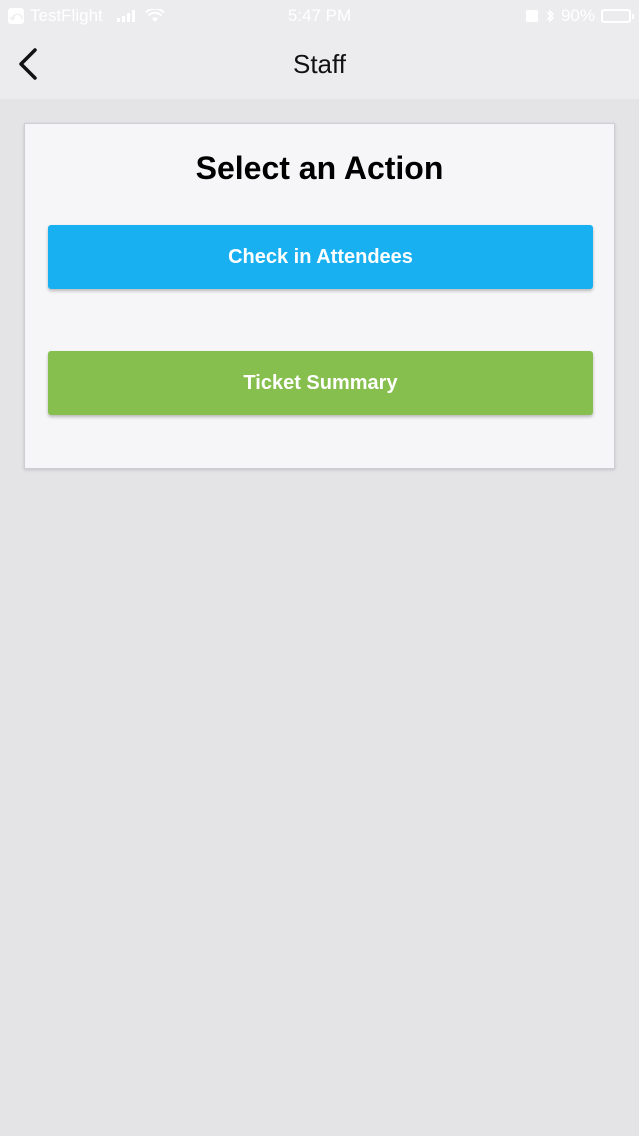  I want to click on battery-percentage: 90%, so click(577, 15).